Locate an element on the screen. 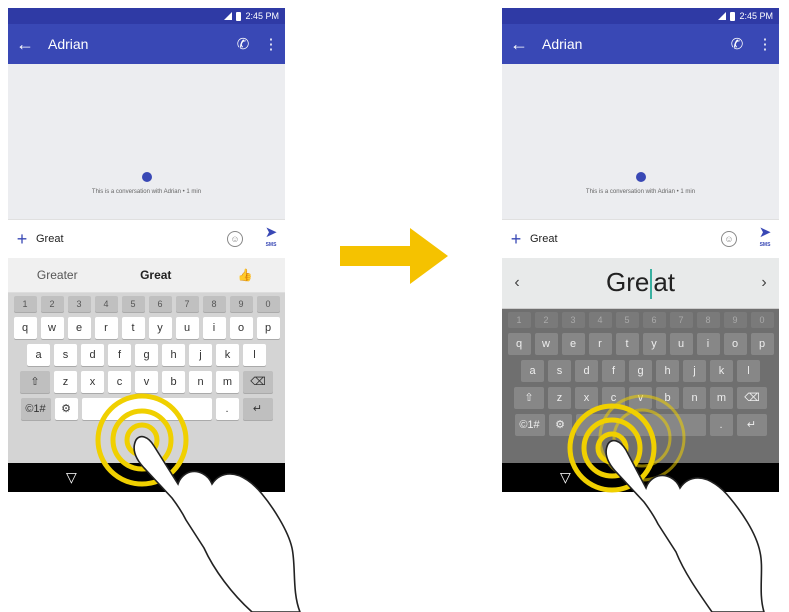  suggestion-left: Greater is located at coordinates (57, 275).